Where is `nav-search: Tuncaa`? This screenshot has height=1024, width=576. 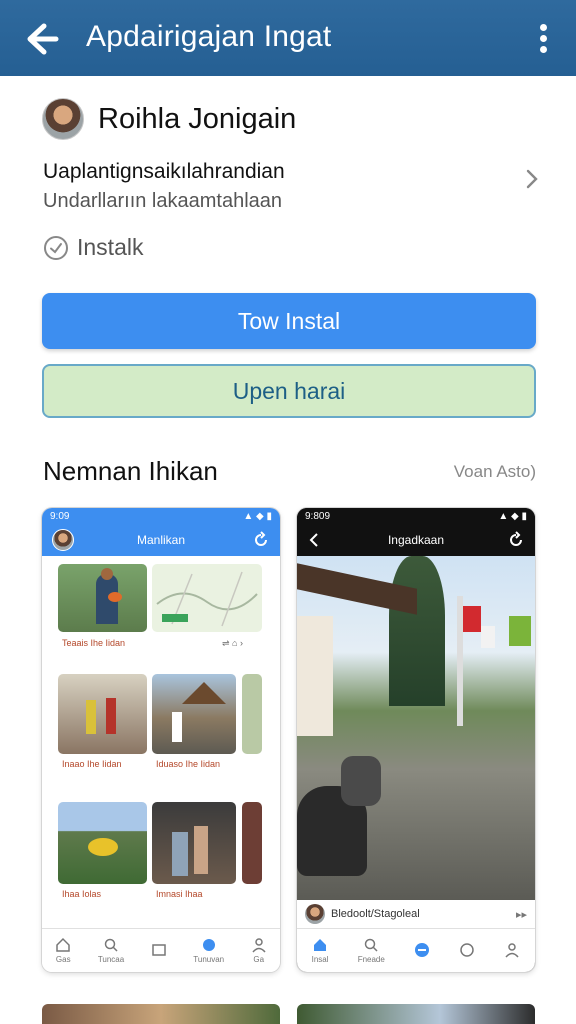 nav-search: Tuncaa is located at coordinates (111, 950).